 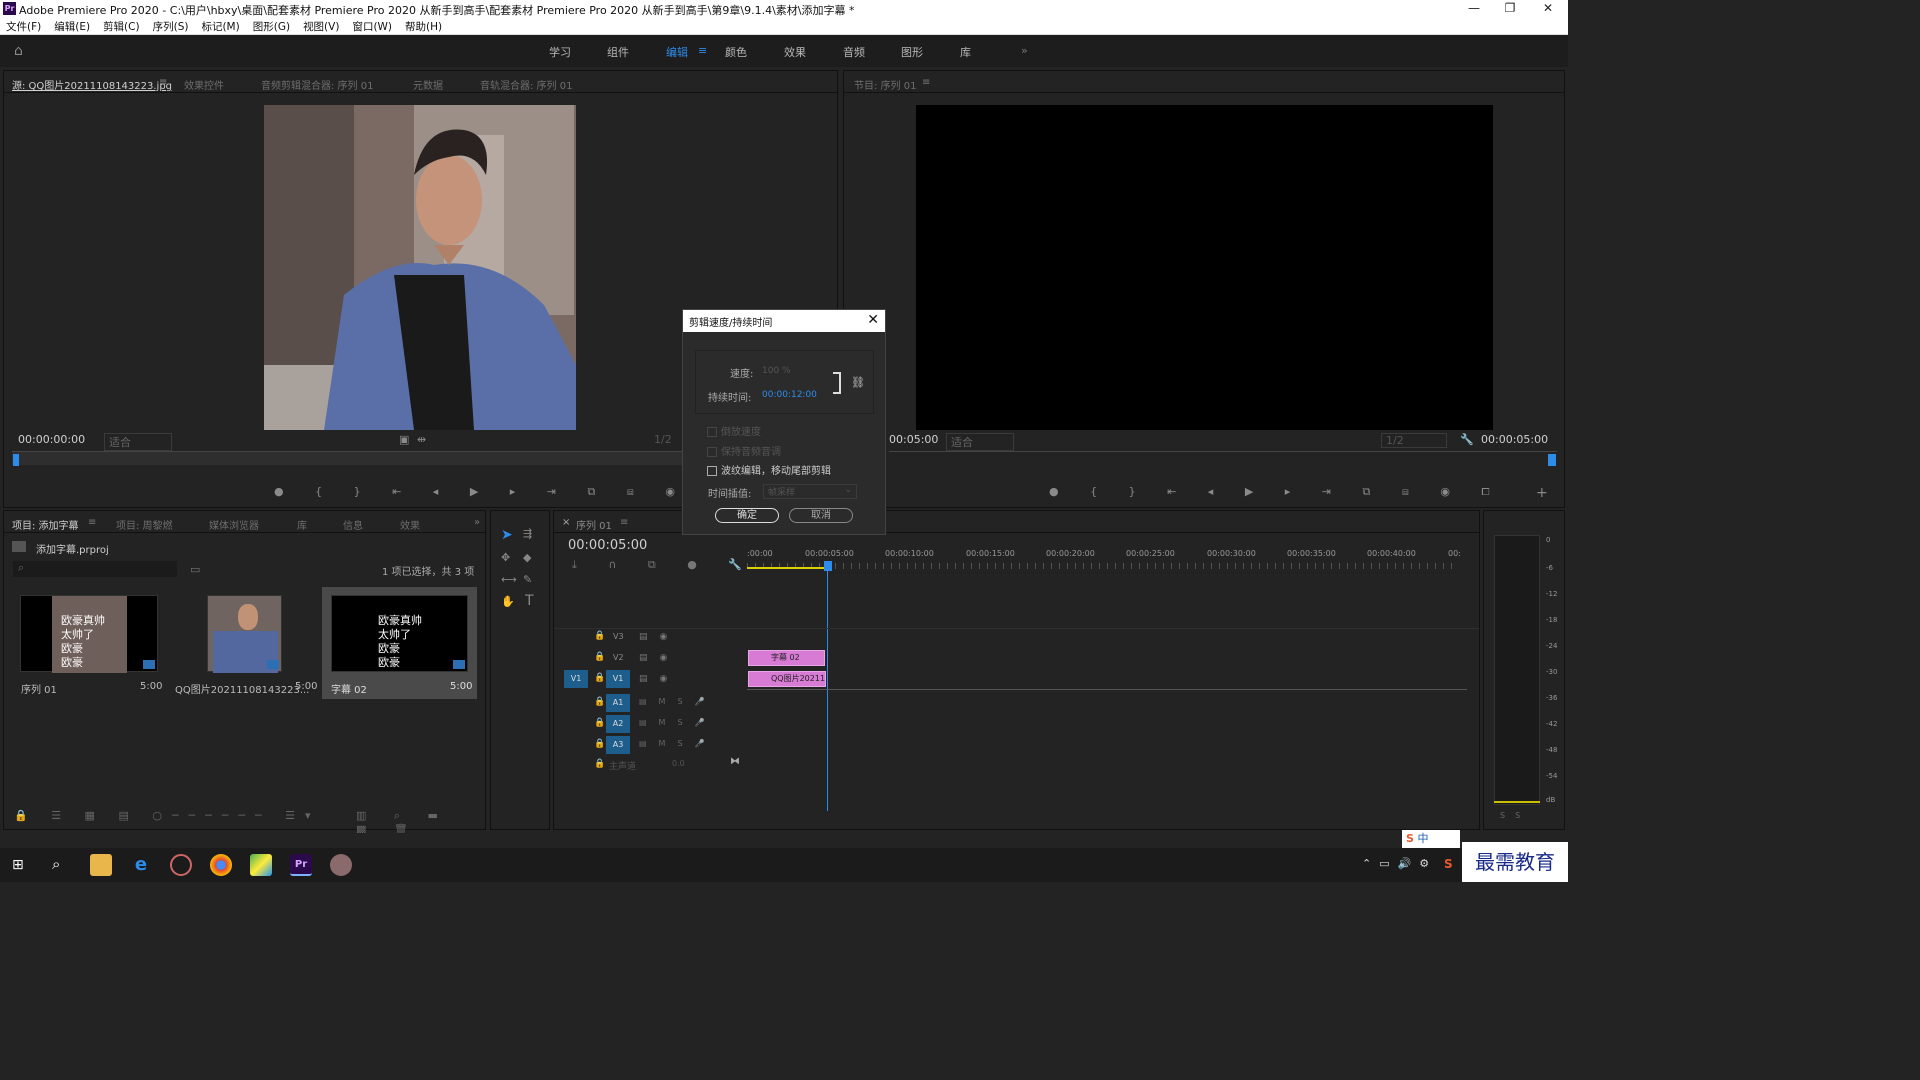 I want to click on project-view-controls: 🔒 ☰ ▦ ▤ ○────── ☰▾, so click(x=167, y=815).